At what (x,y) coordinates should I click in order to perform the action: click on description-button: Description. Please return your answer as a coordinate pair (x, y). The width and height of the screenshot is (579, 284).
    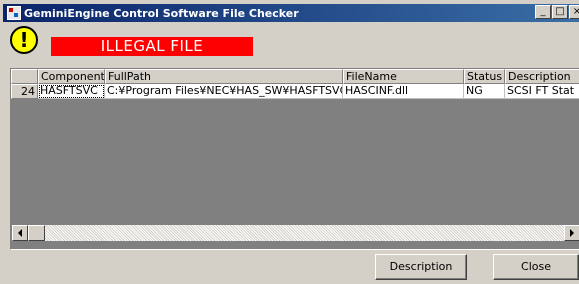
    Looking at the image, I should click on (421, 267).